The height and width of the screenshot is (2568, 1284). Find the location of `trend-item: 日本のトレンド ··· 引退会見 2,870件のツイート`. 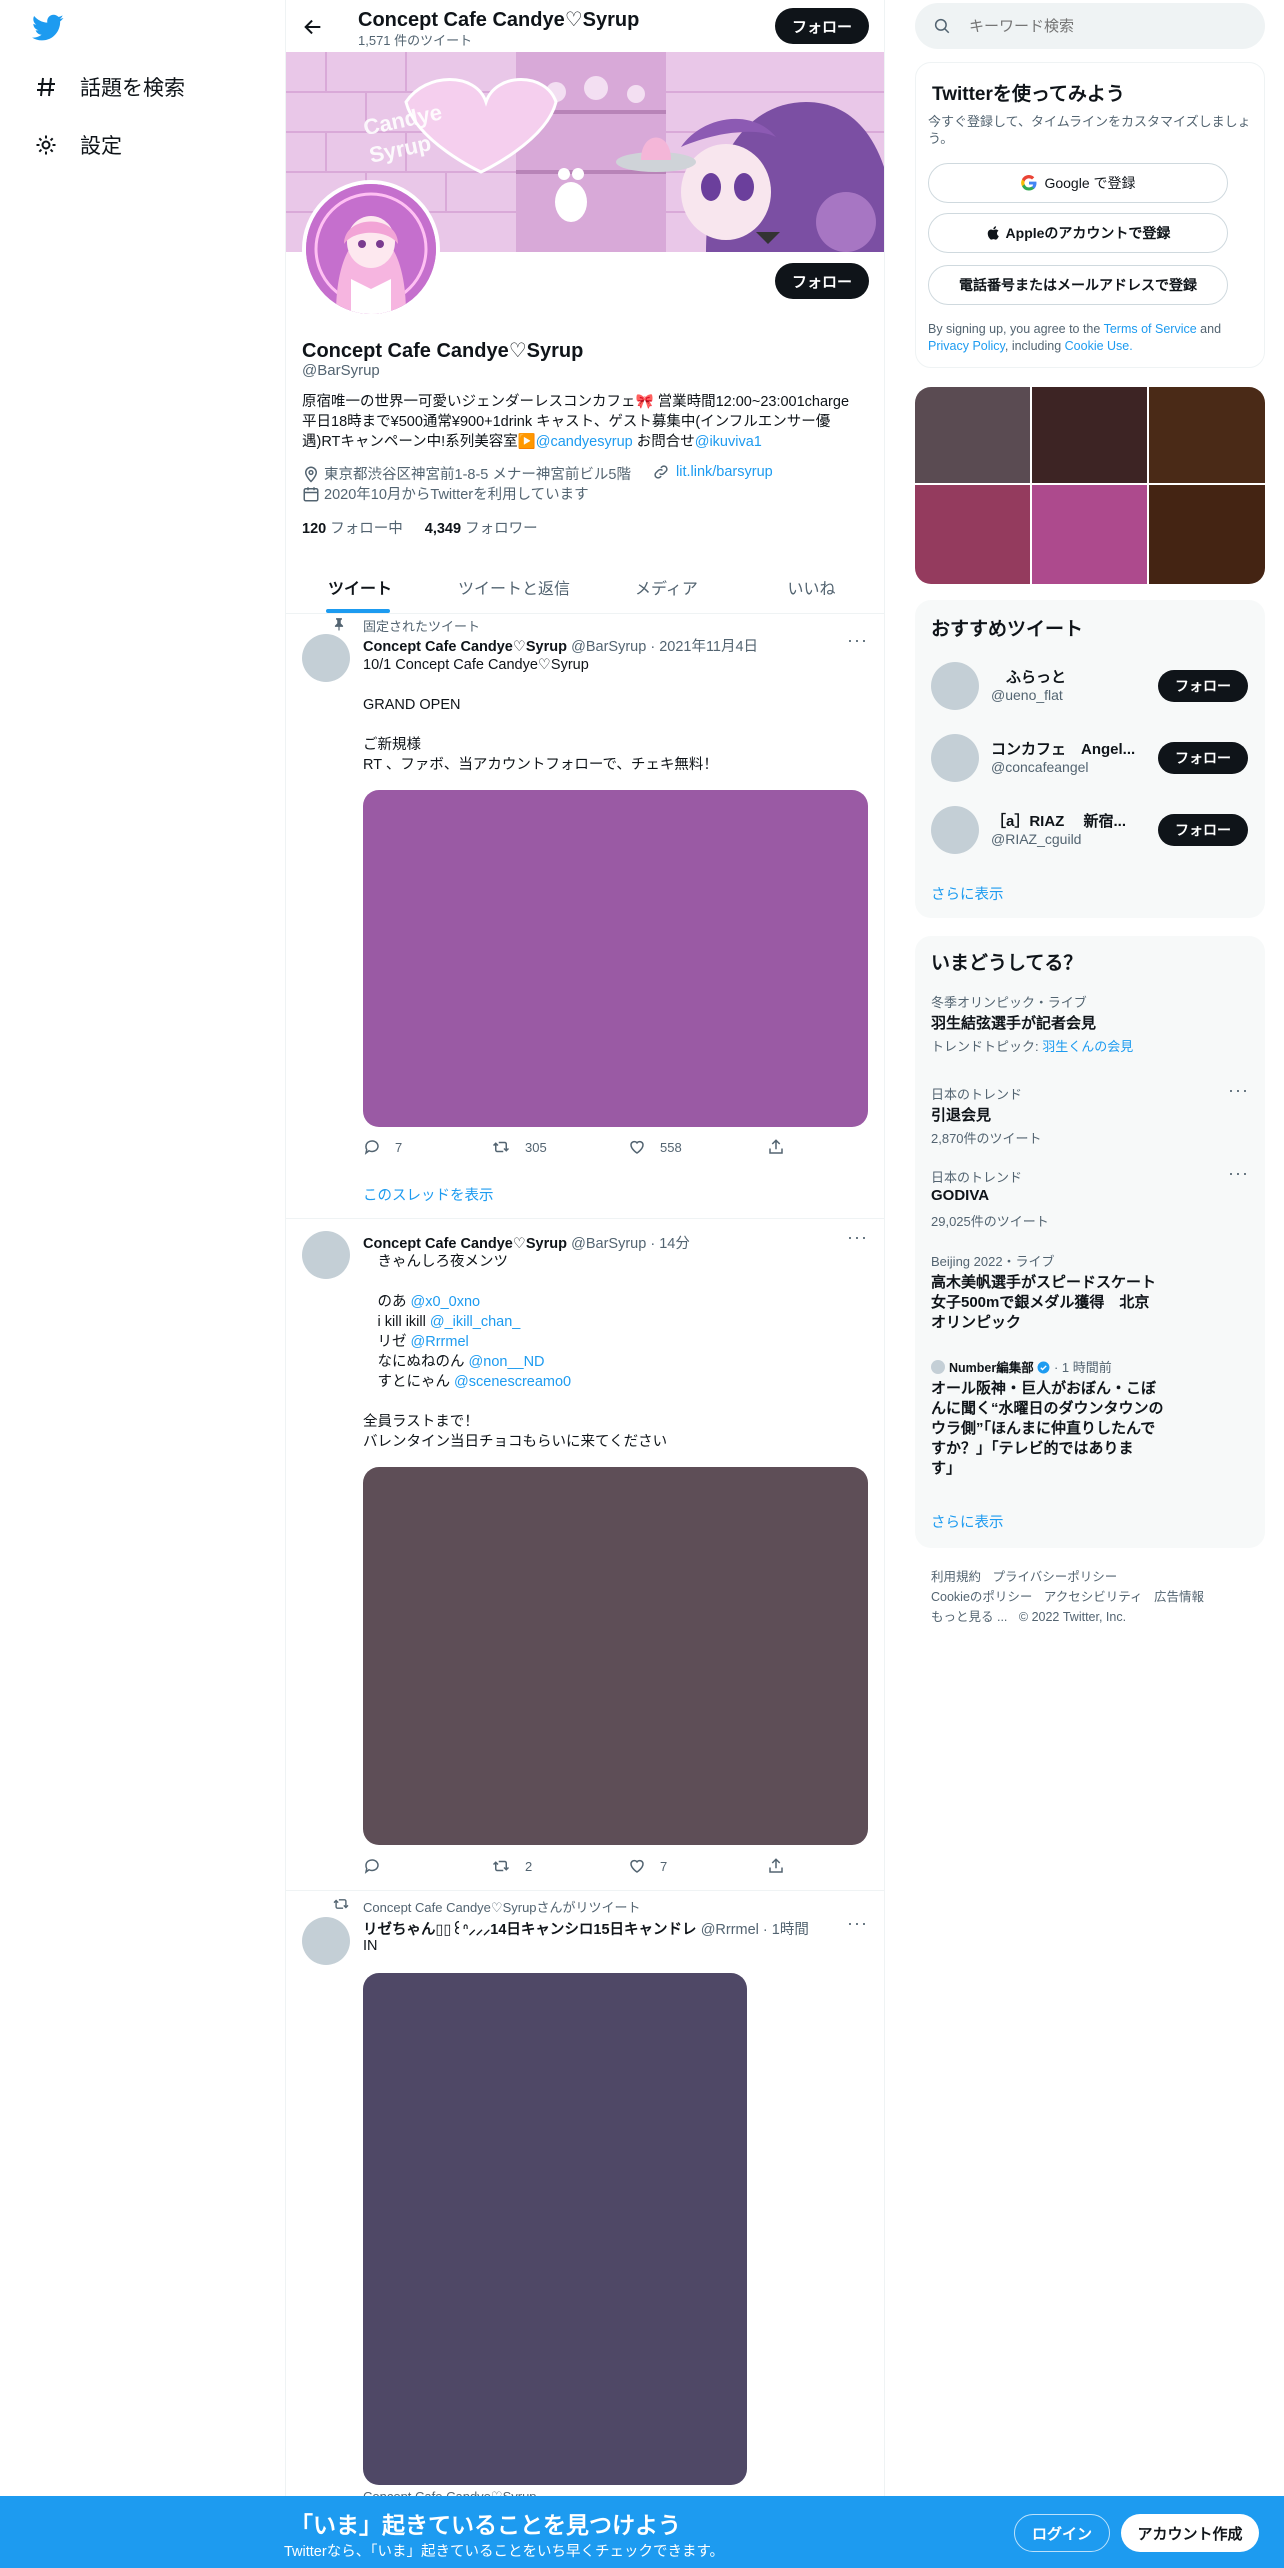

trend-item: 日本のトレンド ··· 引退会見 2,870件のツイート is located at coordinates (1090, 1114).